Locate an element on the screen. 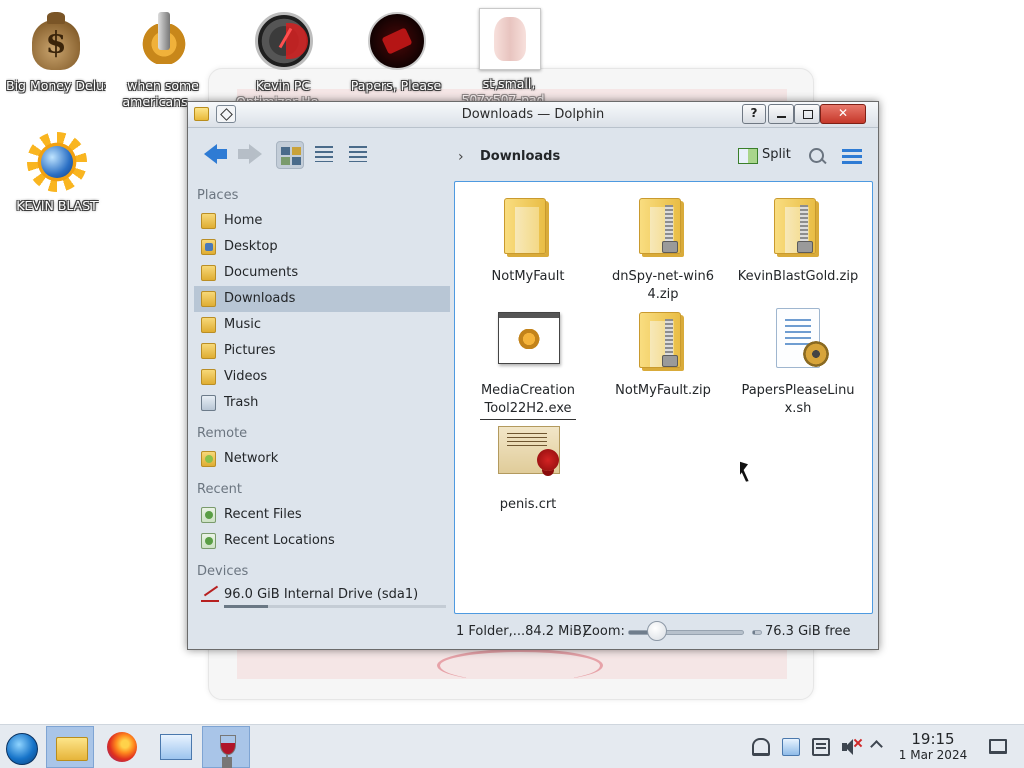  clock-date: 1 Mar 2024 is located at coordinates (933, 755).